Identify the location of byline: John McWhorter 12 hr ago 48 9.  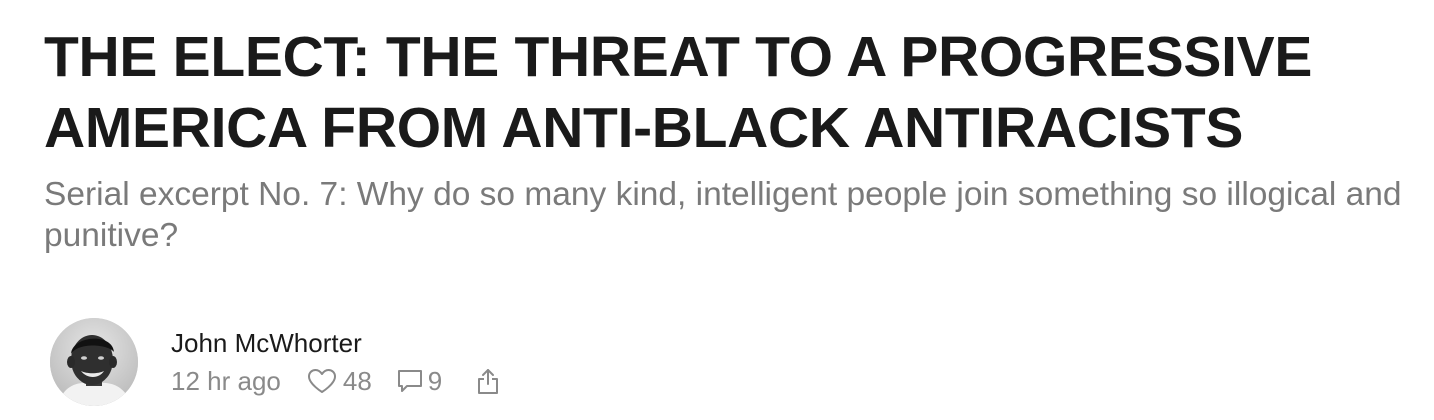
(275, 362).